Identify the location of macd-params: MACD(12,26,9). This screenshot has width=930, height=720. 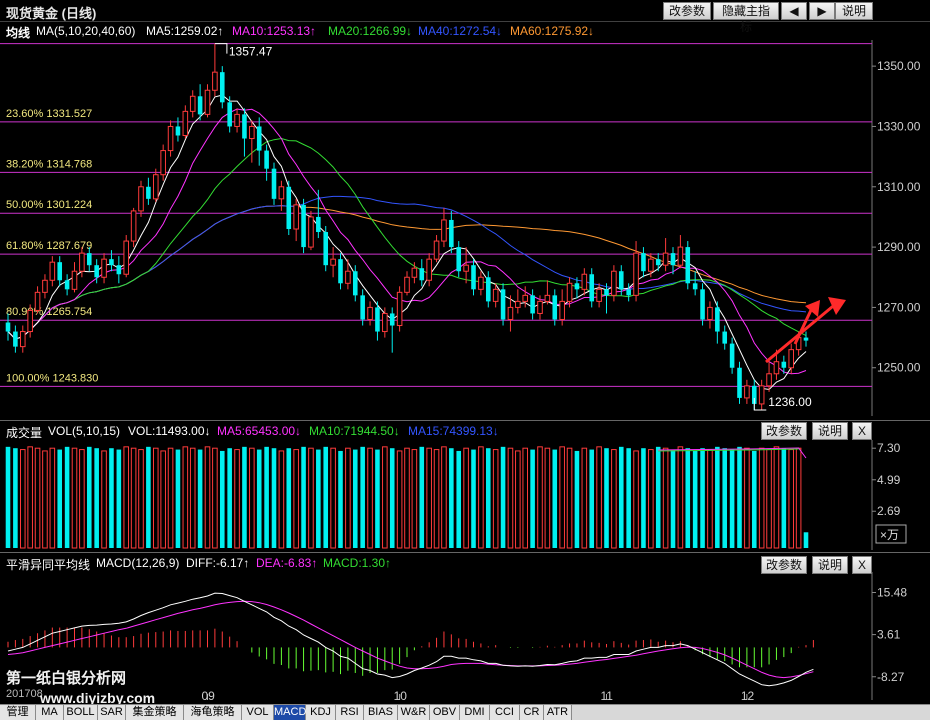
(138, 563).